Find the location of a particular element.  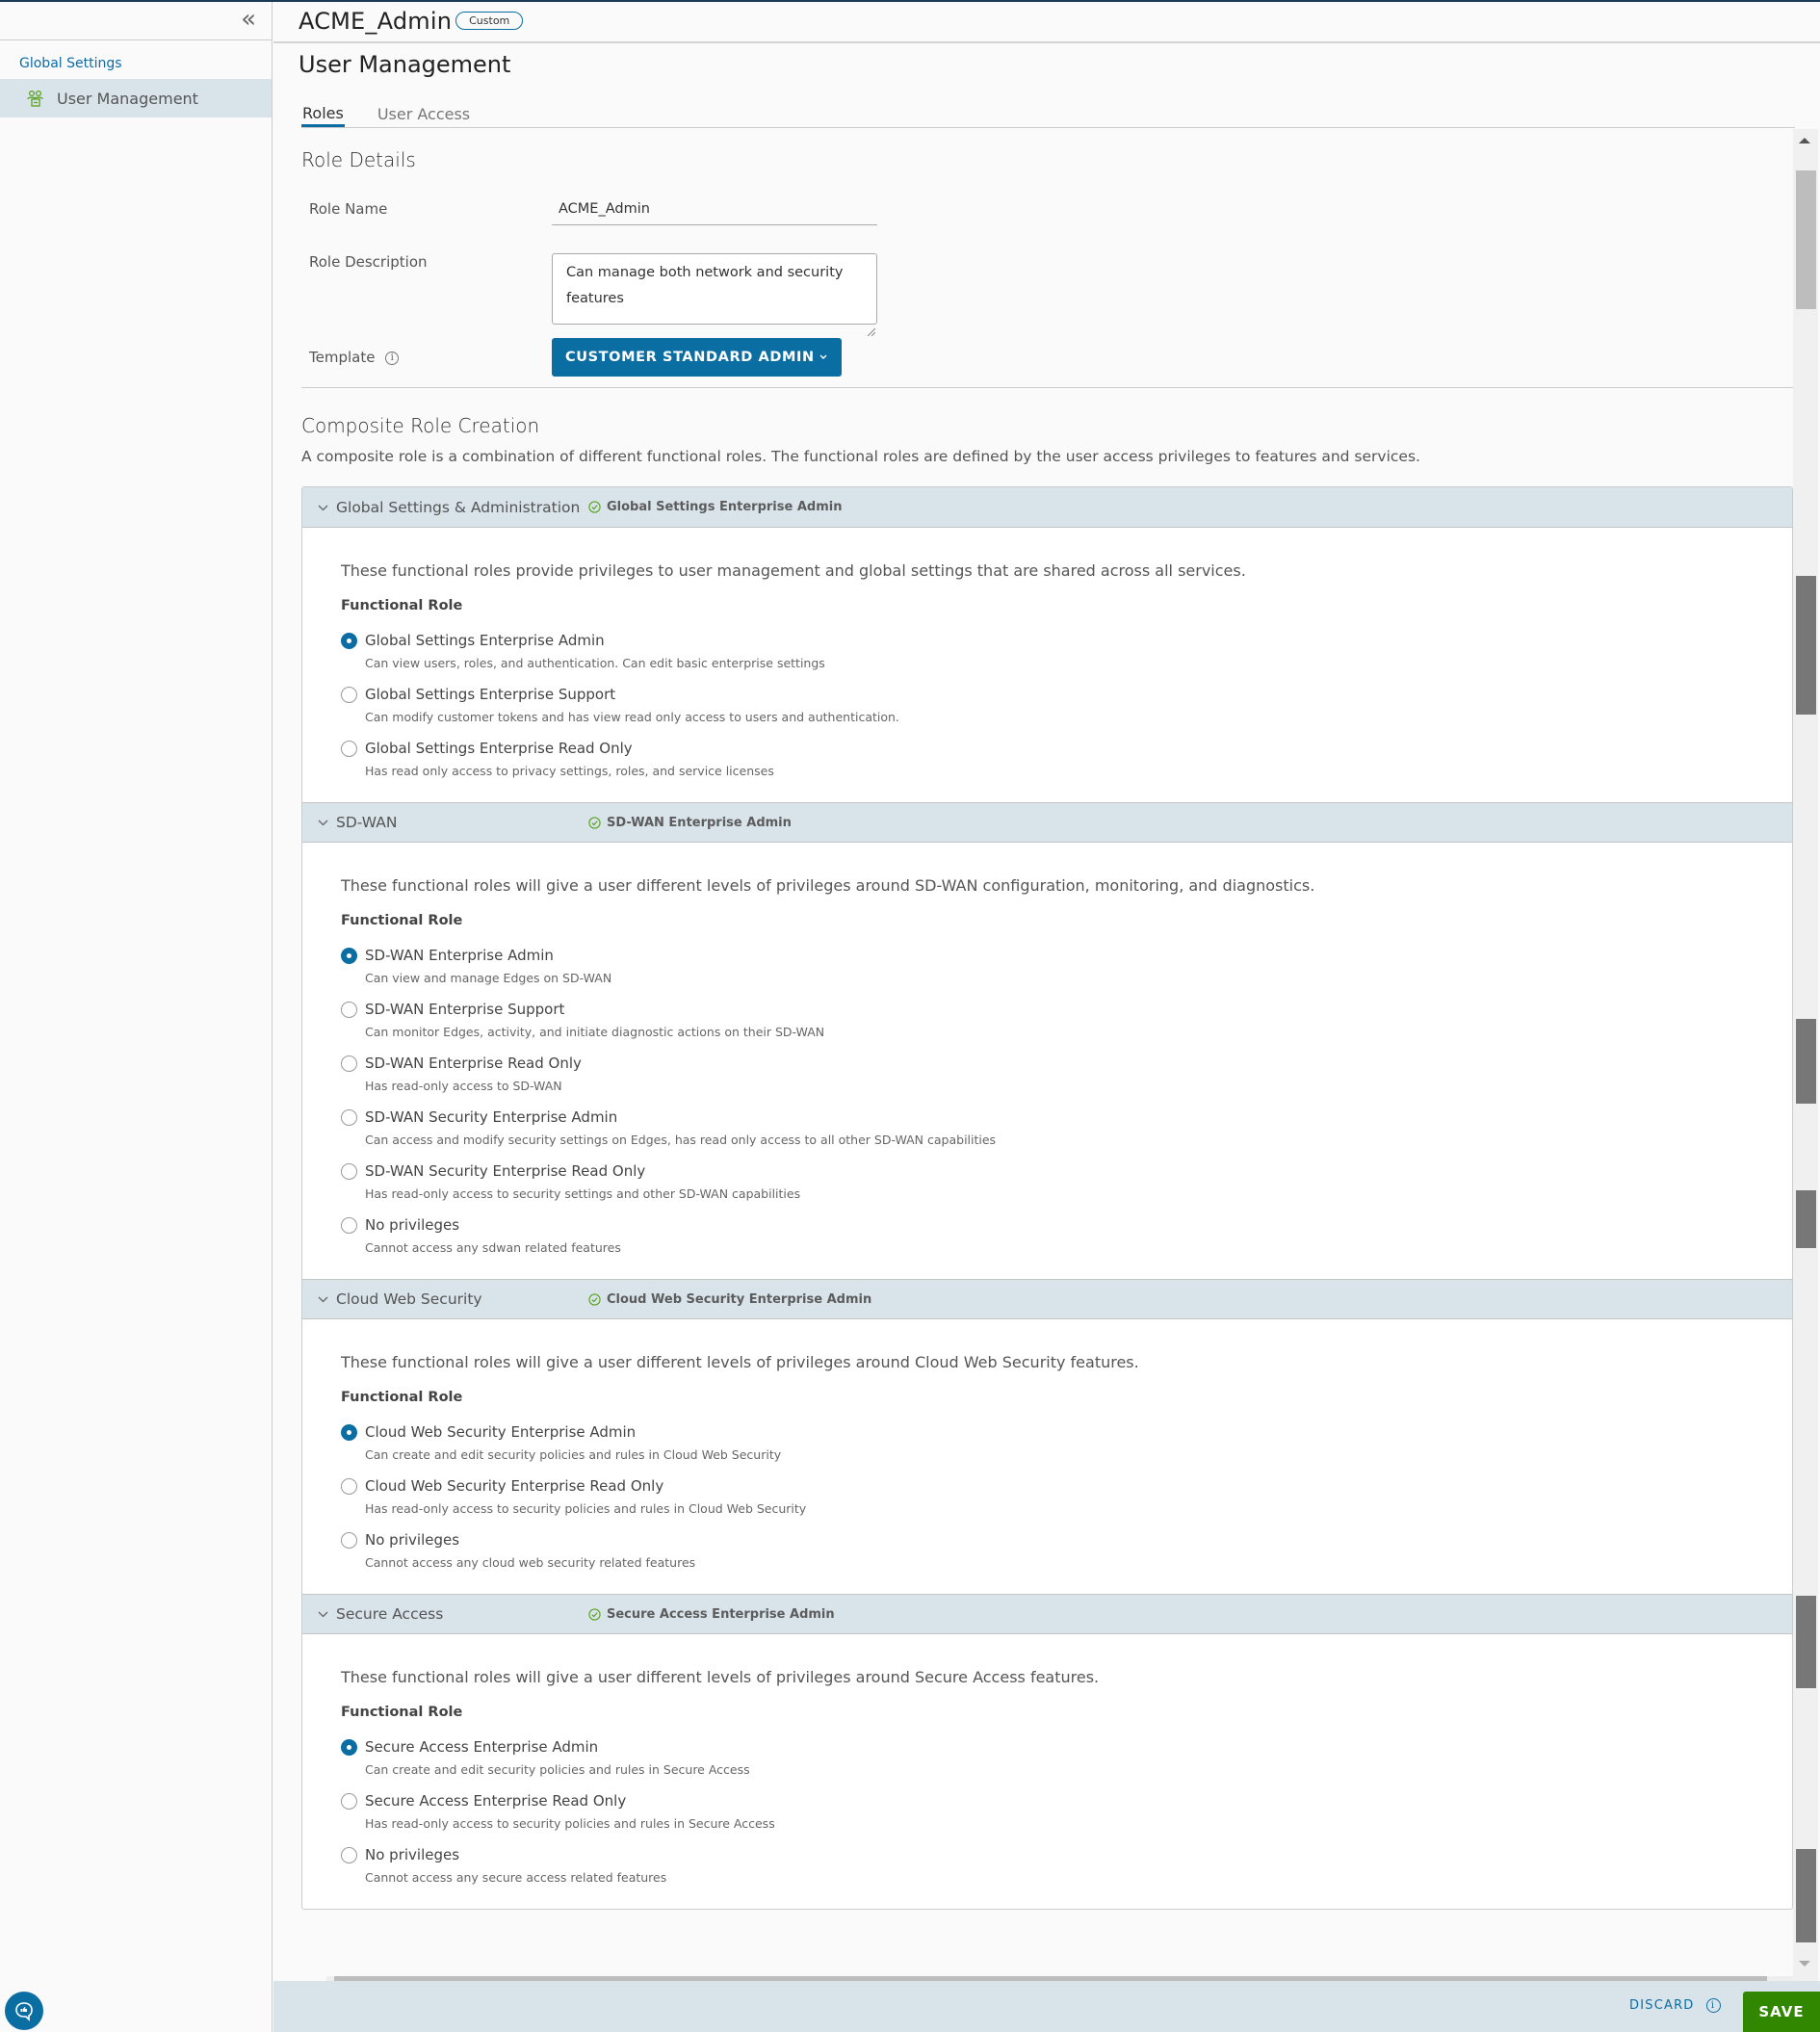

role-radio-row: Secure Access Enterprise Admin is located at coordinates (1066, 1746).